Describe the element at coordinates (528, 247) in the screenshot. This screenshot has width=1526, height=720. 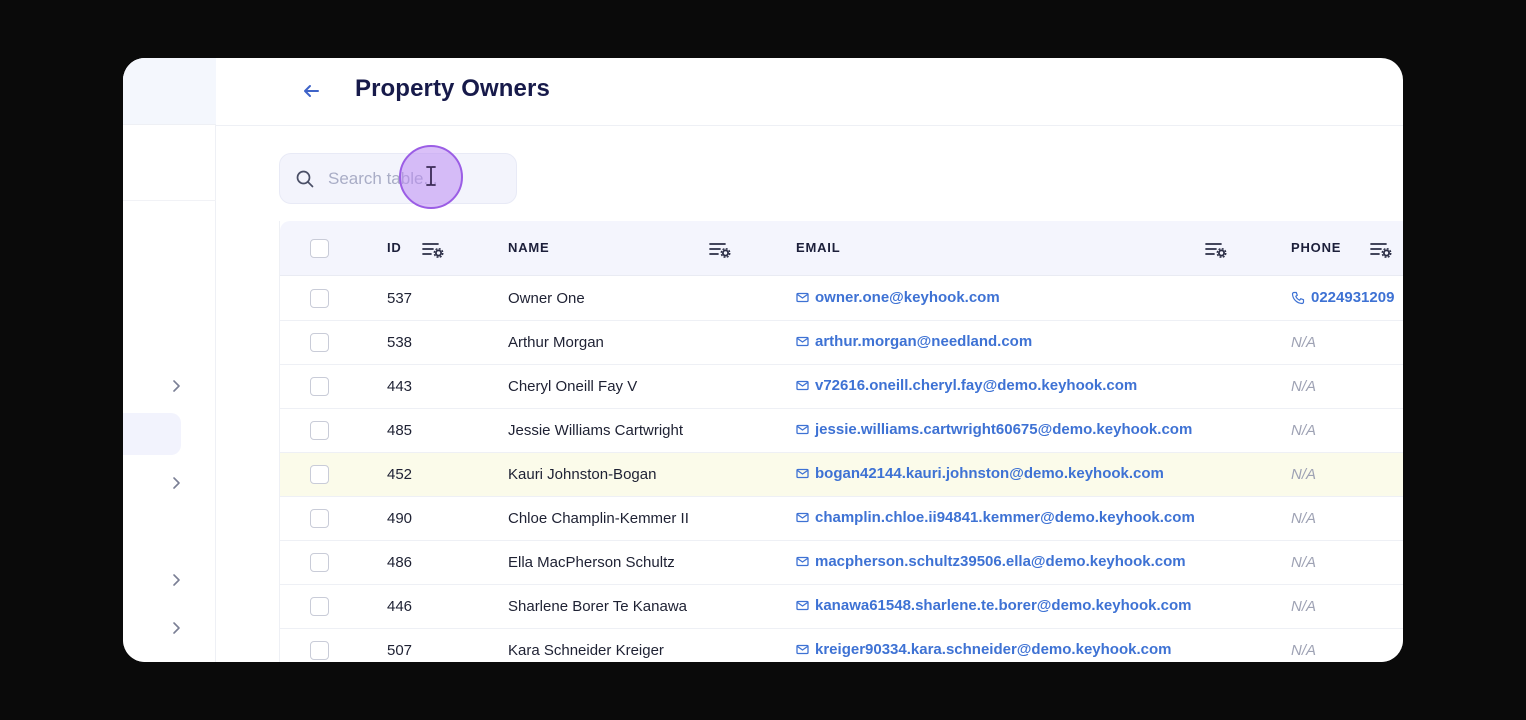
I see `column-header-name: NAME` at that location.